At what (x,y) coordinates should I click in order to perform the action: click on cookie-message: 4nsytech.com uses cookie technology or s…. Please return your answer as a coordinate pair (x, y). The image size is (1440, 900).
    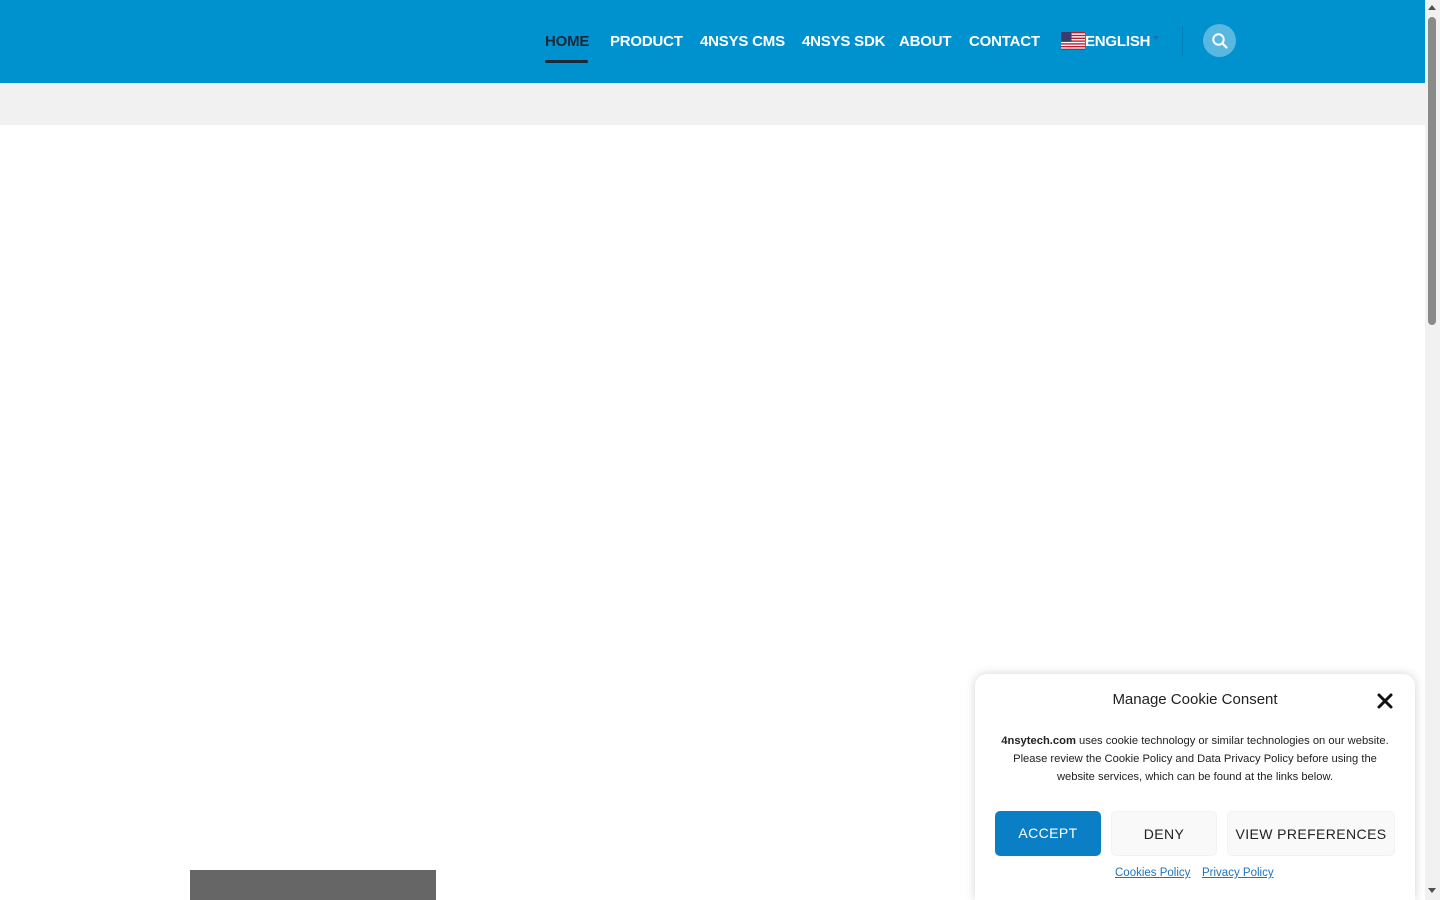
    Looking at the image, I should click on (1195, 759).